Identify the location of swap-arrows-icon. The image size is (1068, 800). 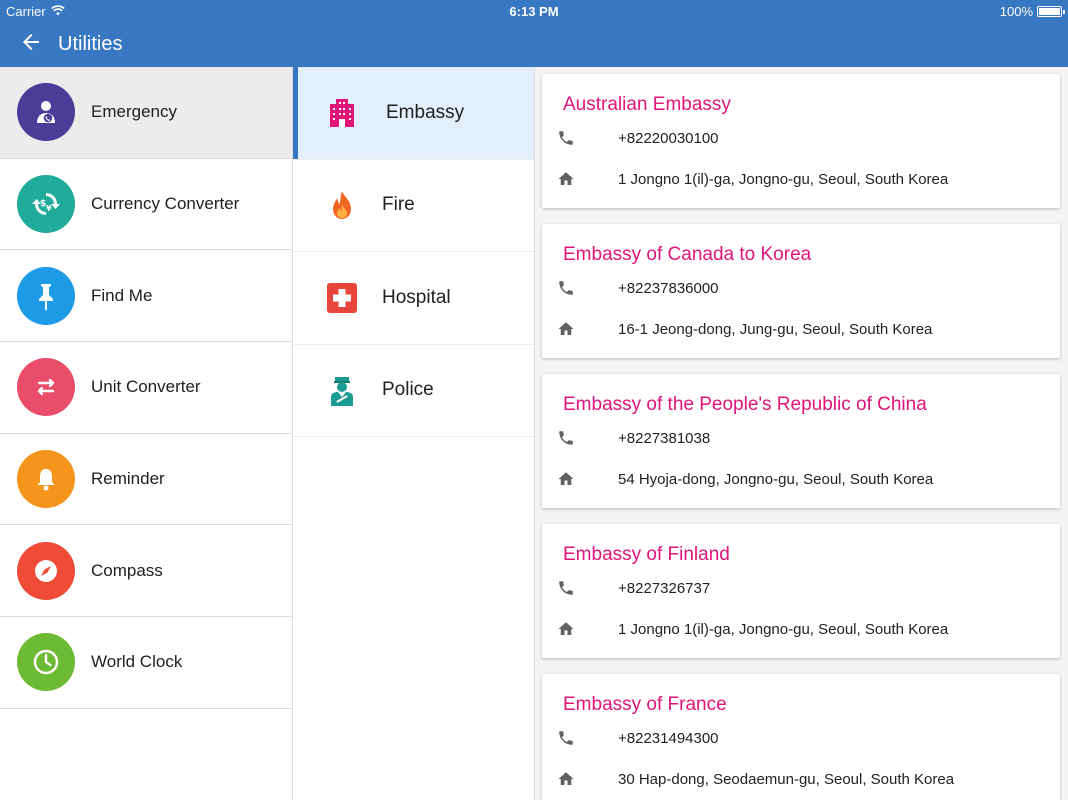
(46, 387).